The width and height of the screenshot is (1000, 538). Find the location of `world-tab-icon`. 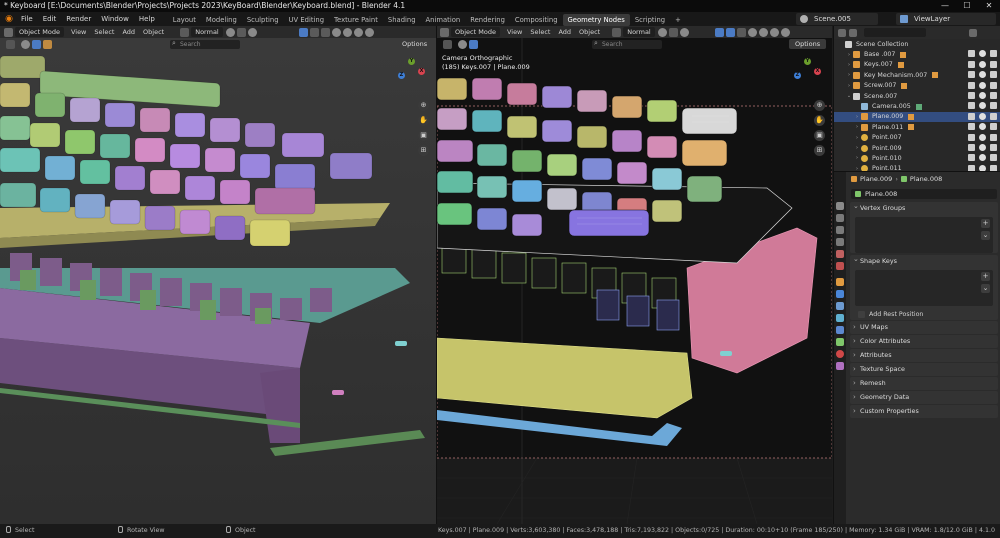

world-tab-icon is located at coordinates (840, 266).